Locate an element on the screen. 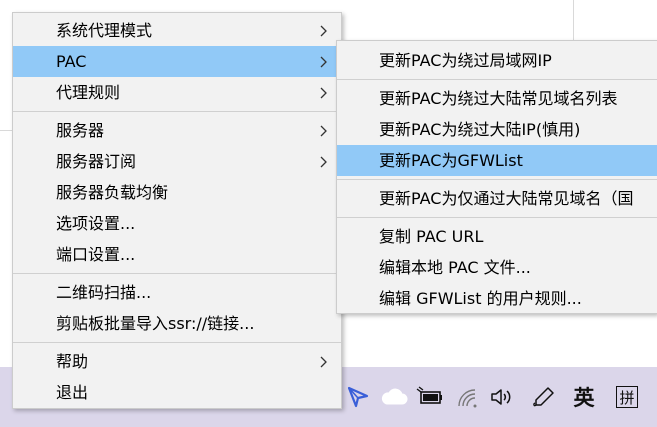  menu-item-servers: 服务器 is located at coordinates (177, 130).